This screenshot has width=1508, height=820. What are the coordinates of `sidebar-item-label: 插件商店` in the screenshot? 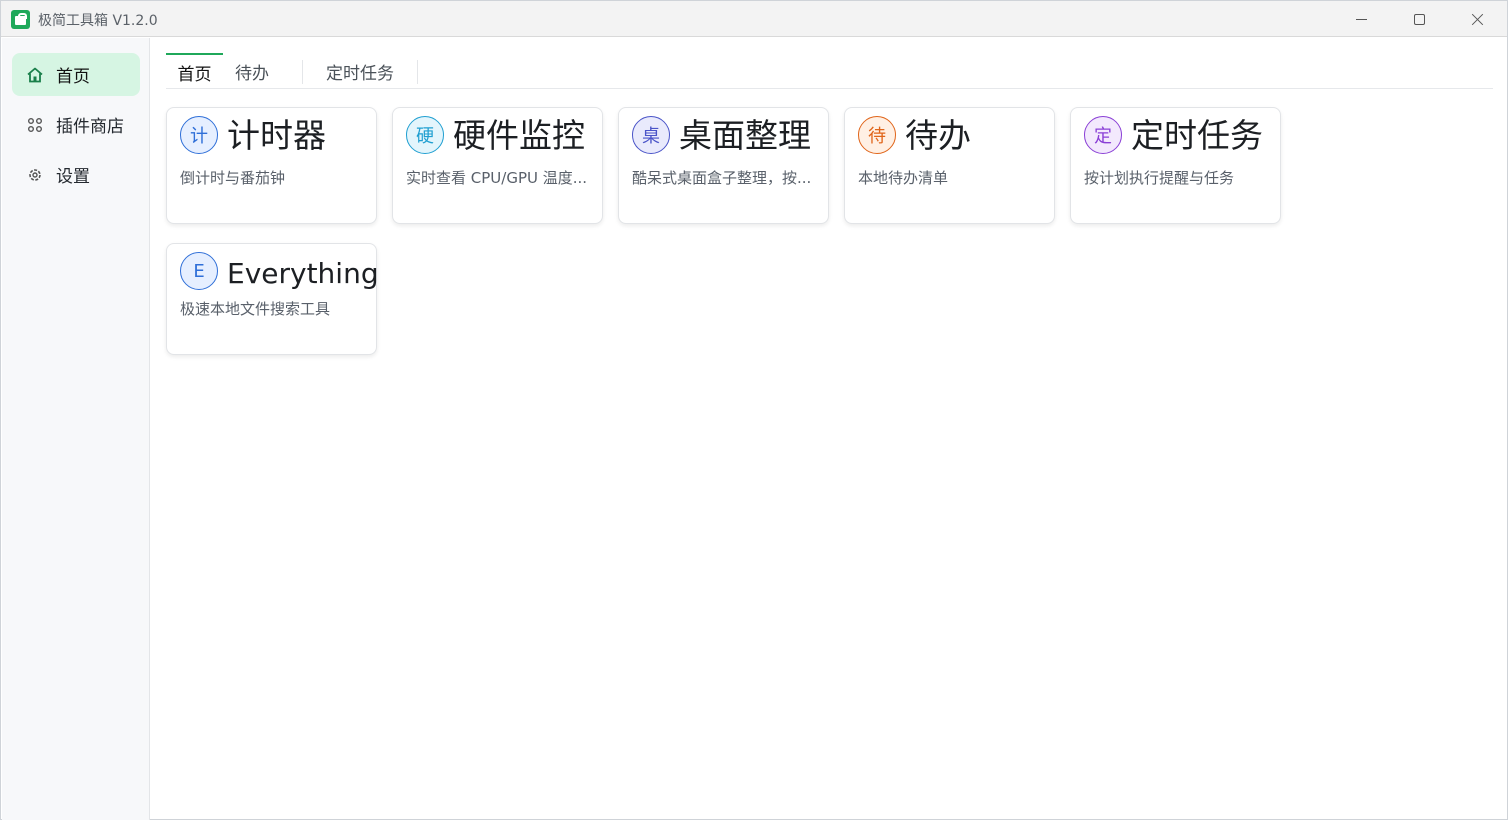 It's located at (90, 127).